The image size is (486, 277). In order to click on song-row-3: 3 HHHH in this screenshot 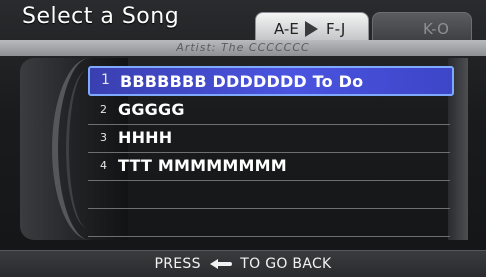, I will do `click(269, 138)`.